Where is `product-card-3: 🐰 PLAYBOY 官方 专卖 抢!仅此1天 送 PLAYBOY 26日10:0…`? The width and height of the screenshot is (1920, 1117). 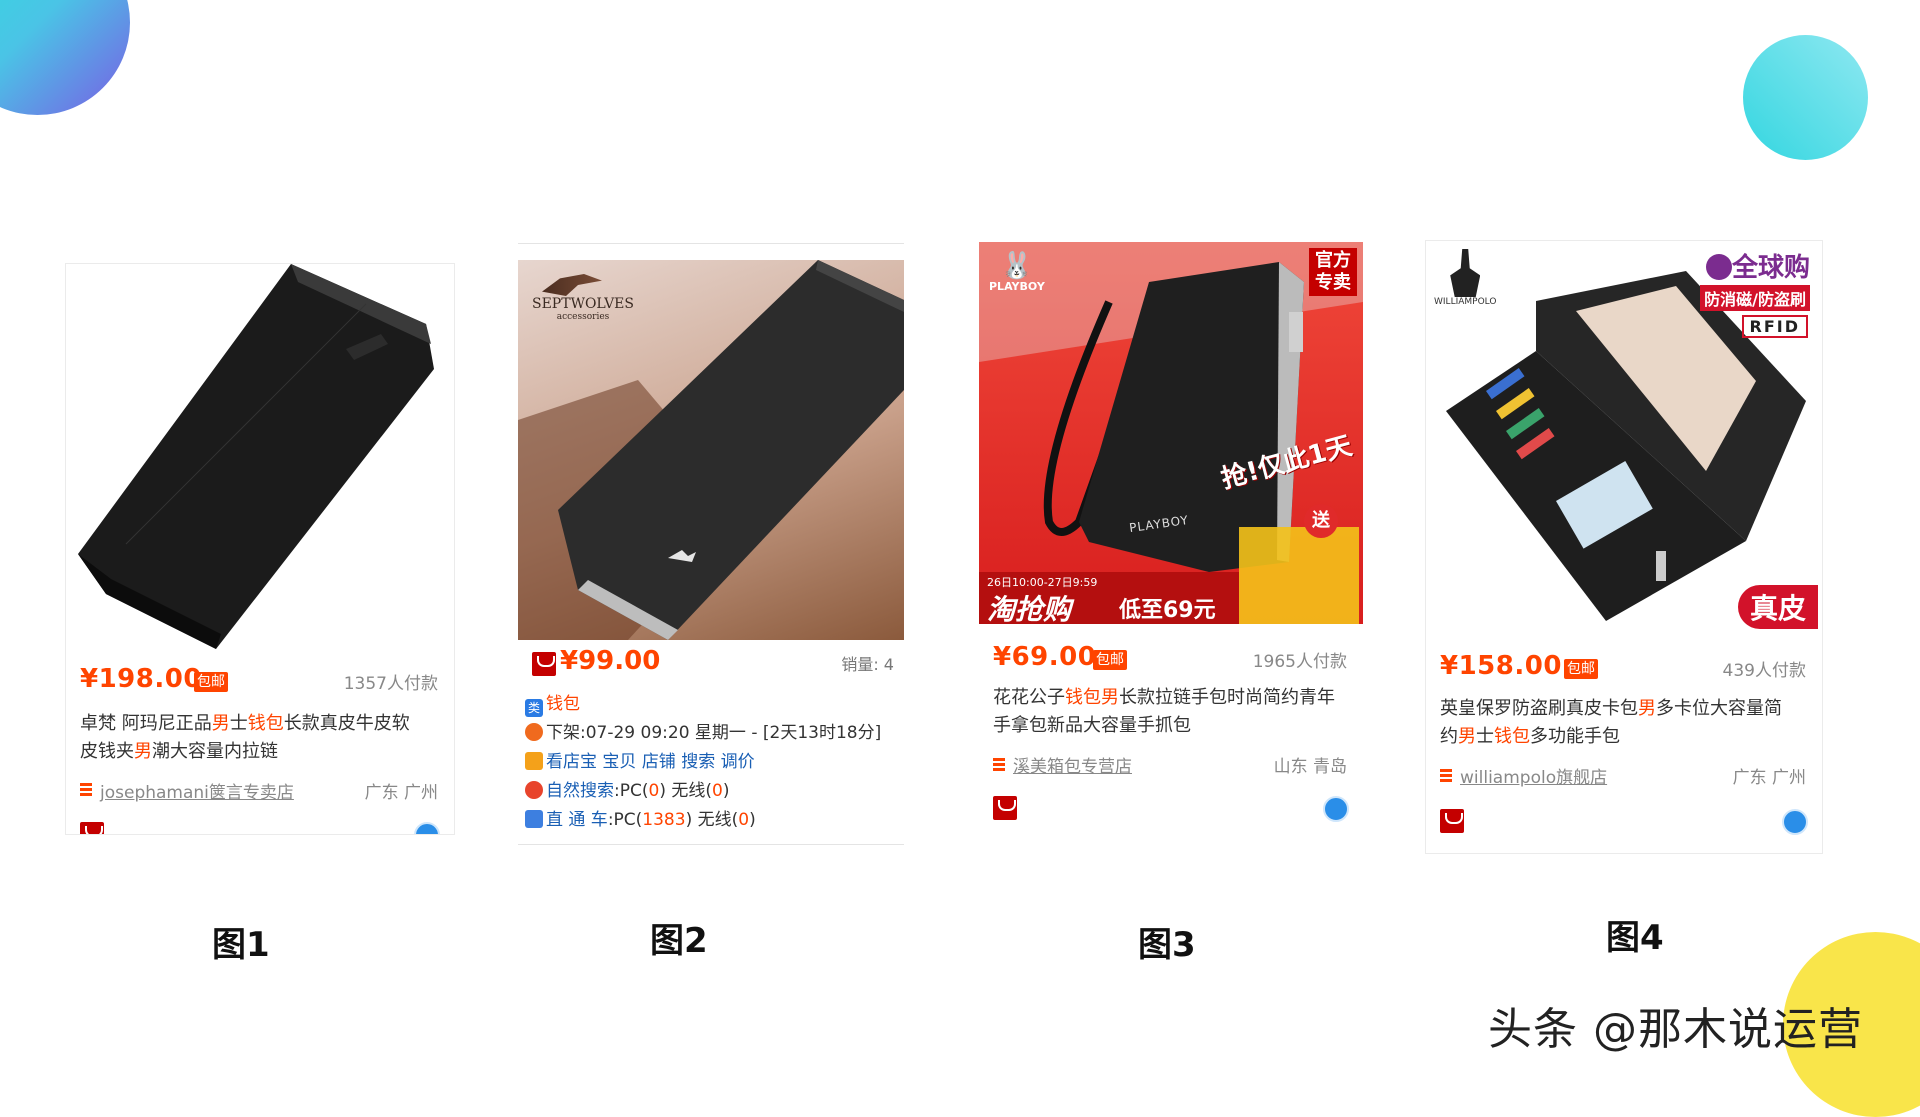
product-card-3: 🐰 PLAYBOY 官方 专卖 抢!仅此1天 送 PLAYBOY 26日10:0… is located at coordinates (1171, 544).